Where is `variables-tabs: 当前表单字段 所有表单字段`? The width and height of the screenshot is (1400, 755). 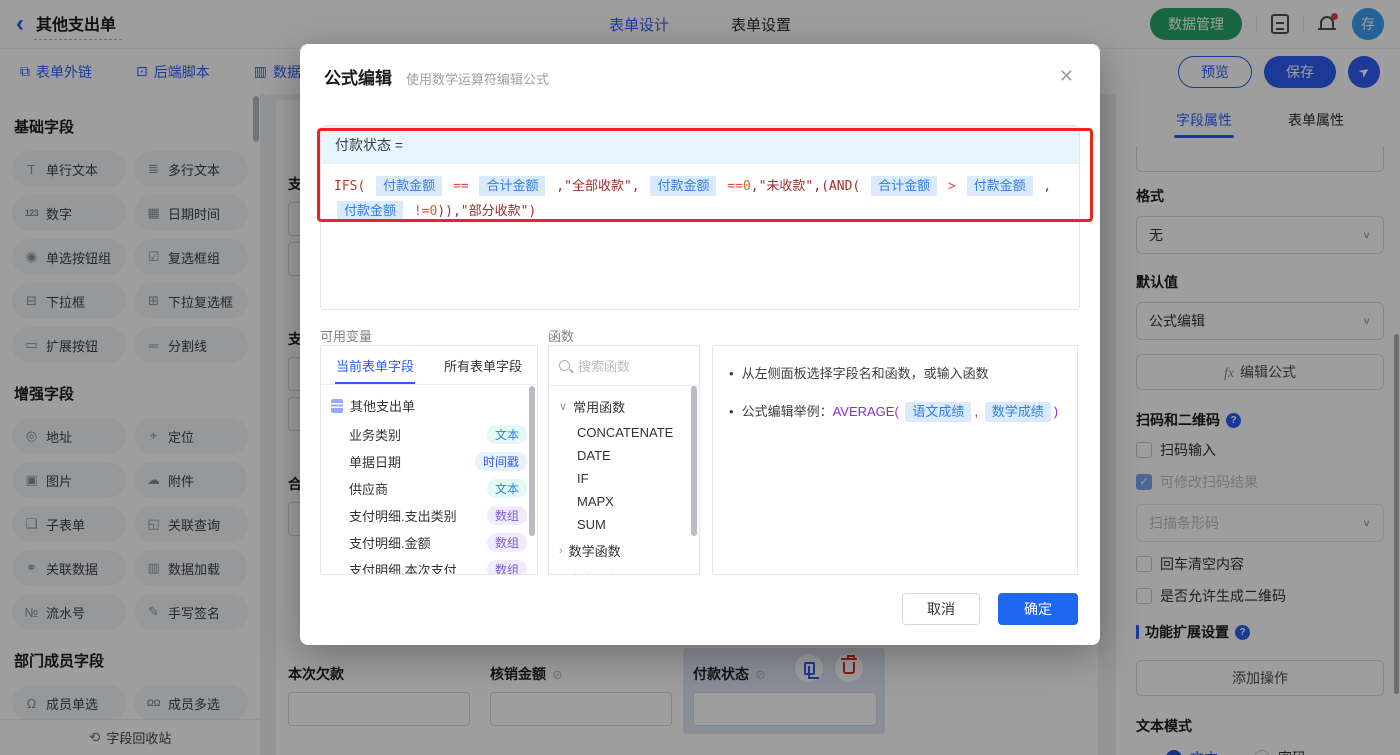
variables-tabs: 当前表单字段 所有表单字段 is located at coordinates (429, 365).